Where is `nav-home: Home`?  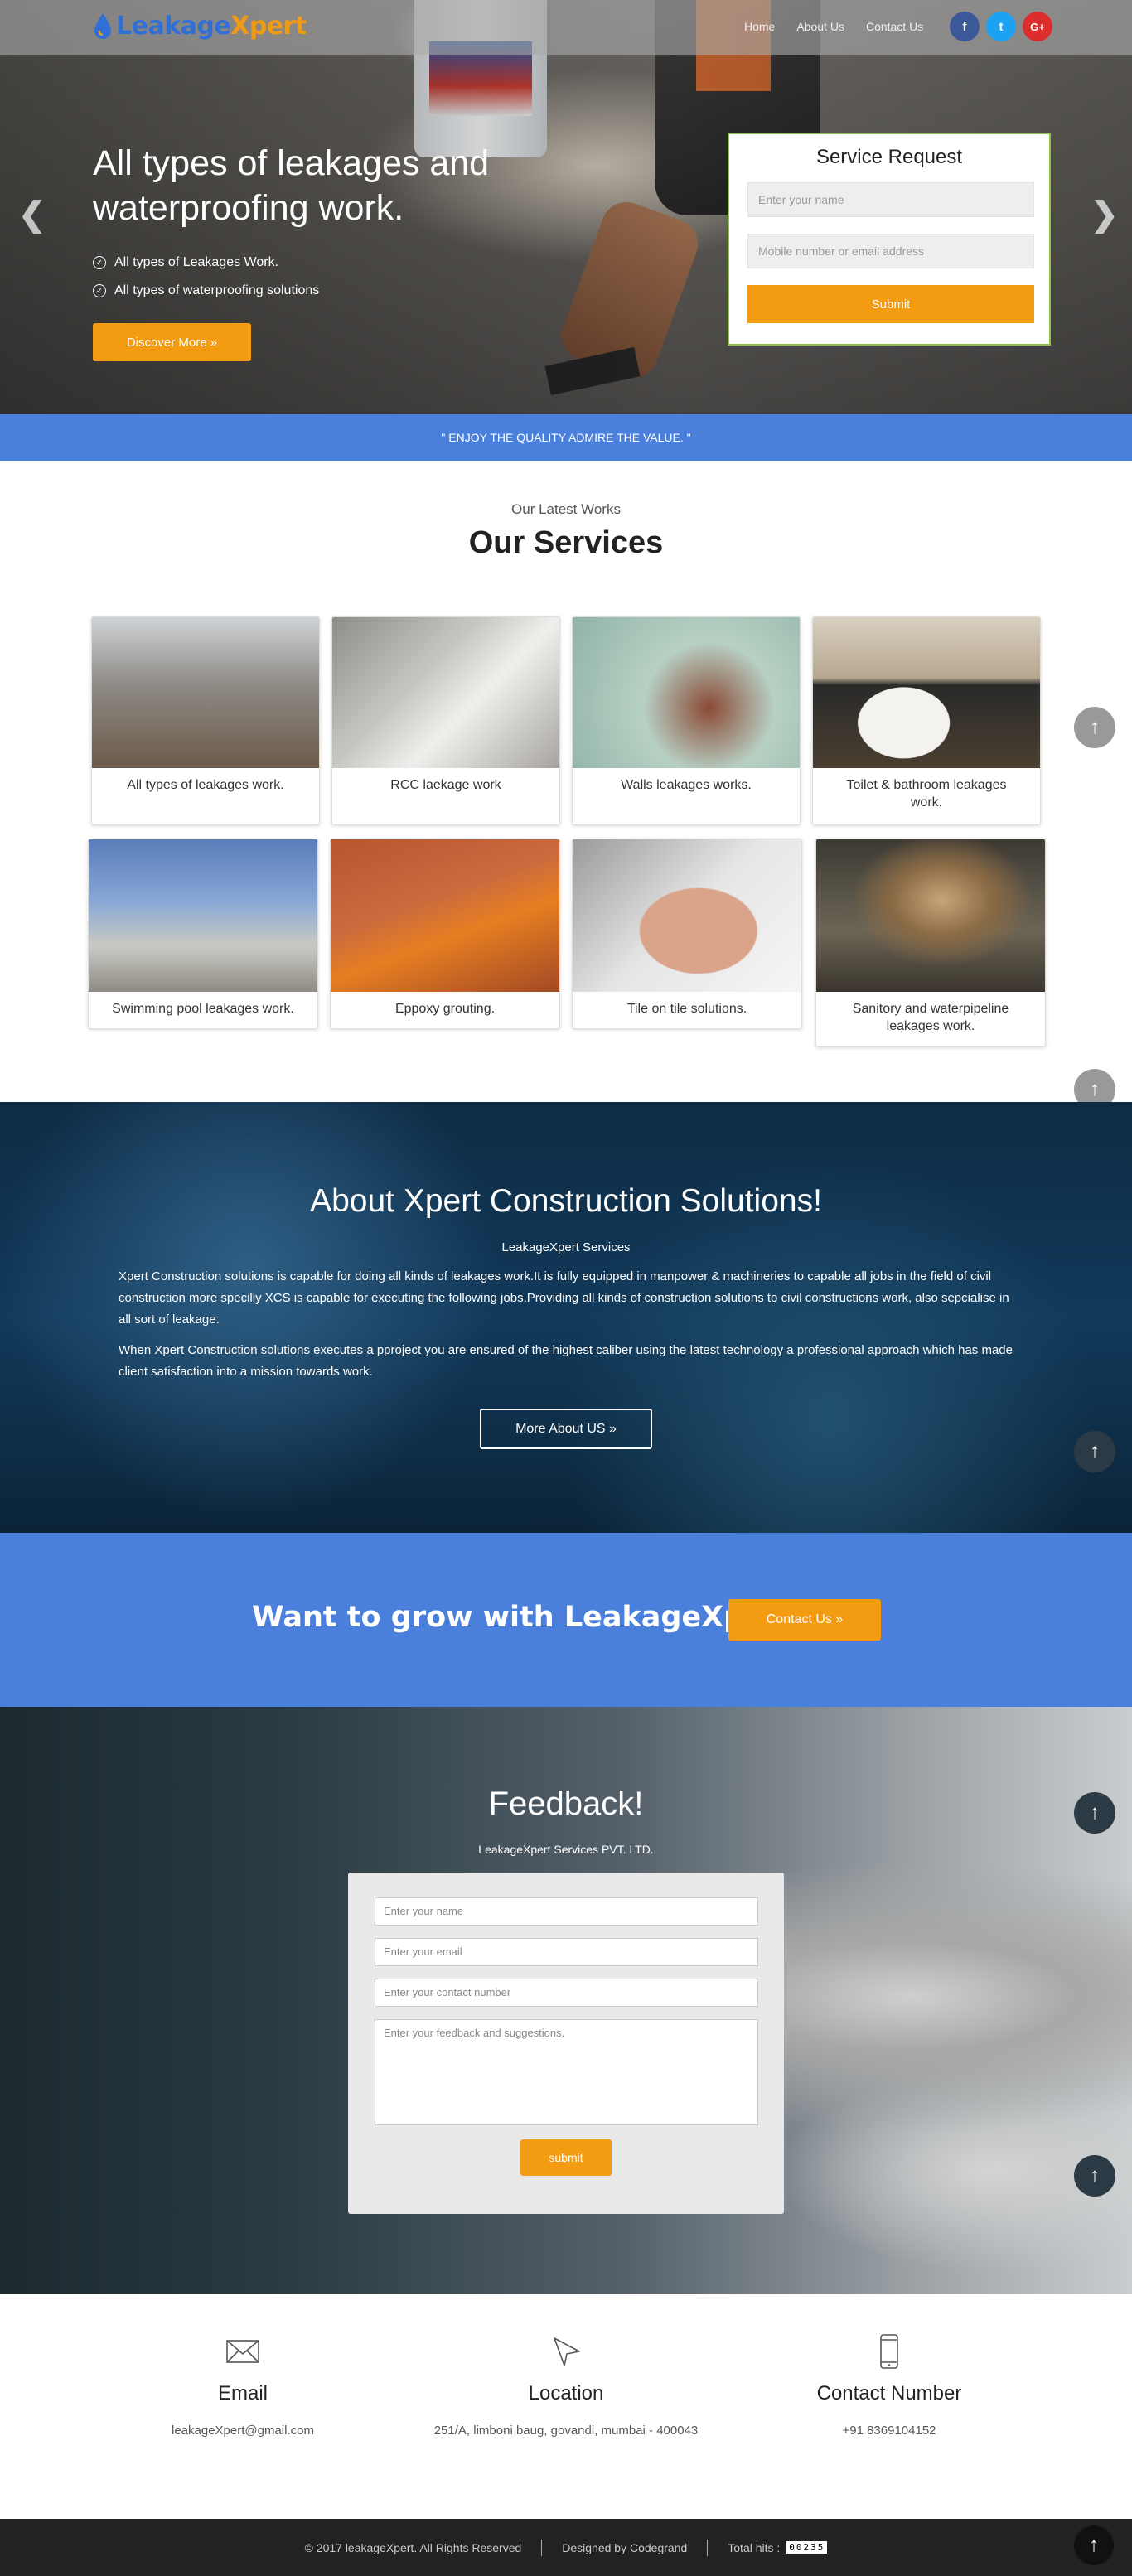 nav-home: Home is located at coordinates (759, 26).